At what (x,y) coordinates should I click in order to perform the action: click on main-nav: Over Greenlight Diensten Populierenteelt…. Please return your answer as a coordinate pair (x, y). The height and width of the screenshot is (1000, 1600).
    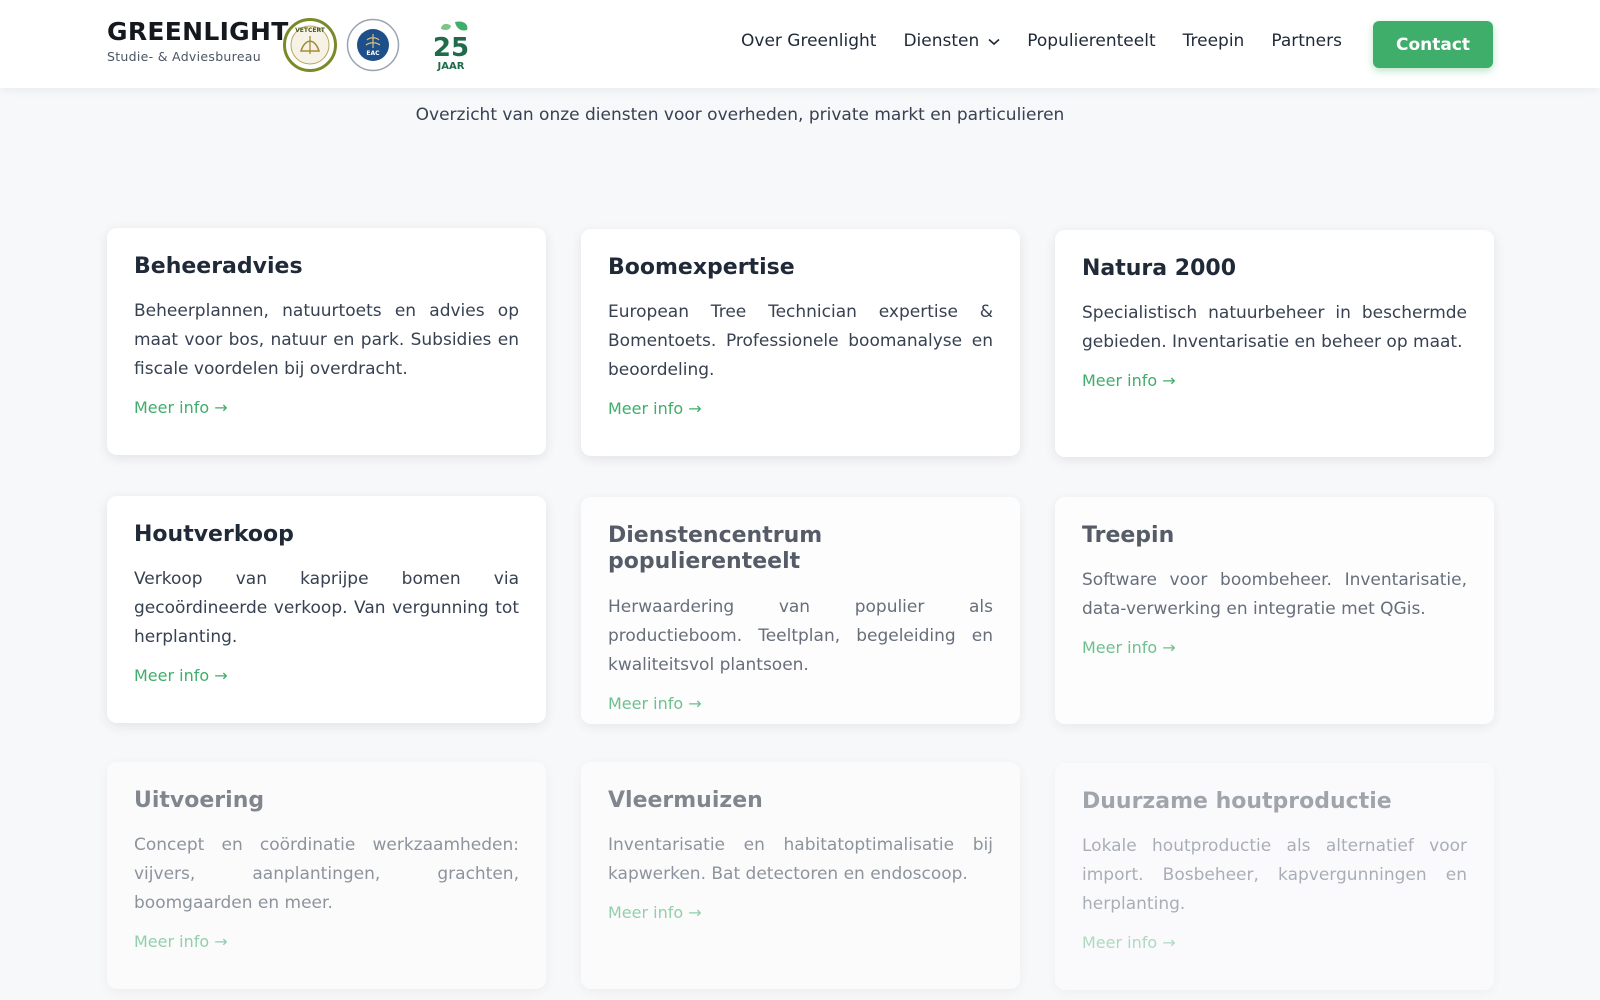
    Looking at the image, I should click on (1055, 41).